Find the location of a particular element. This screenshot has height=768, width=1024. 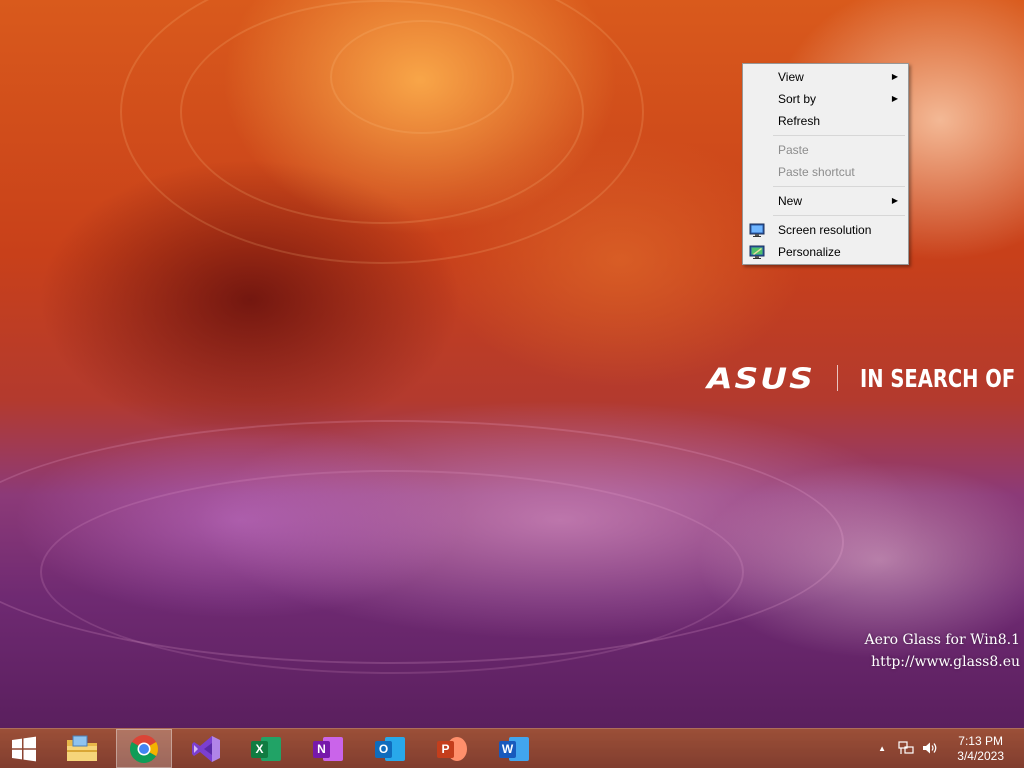

menu-item-paste: Paste is located at coordinates (825, 150).